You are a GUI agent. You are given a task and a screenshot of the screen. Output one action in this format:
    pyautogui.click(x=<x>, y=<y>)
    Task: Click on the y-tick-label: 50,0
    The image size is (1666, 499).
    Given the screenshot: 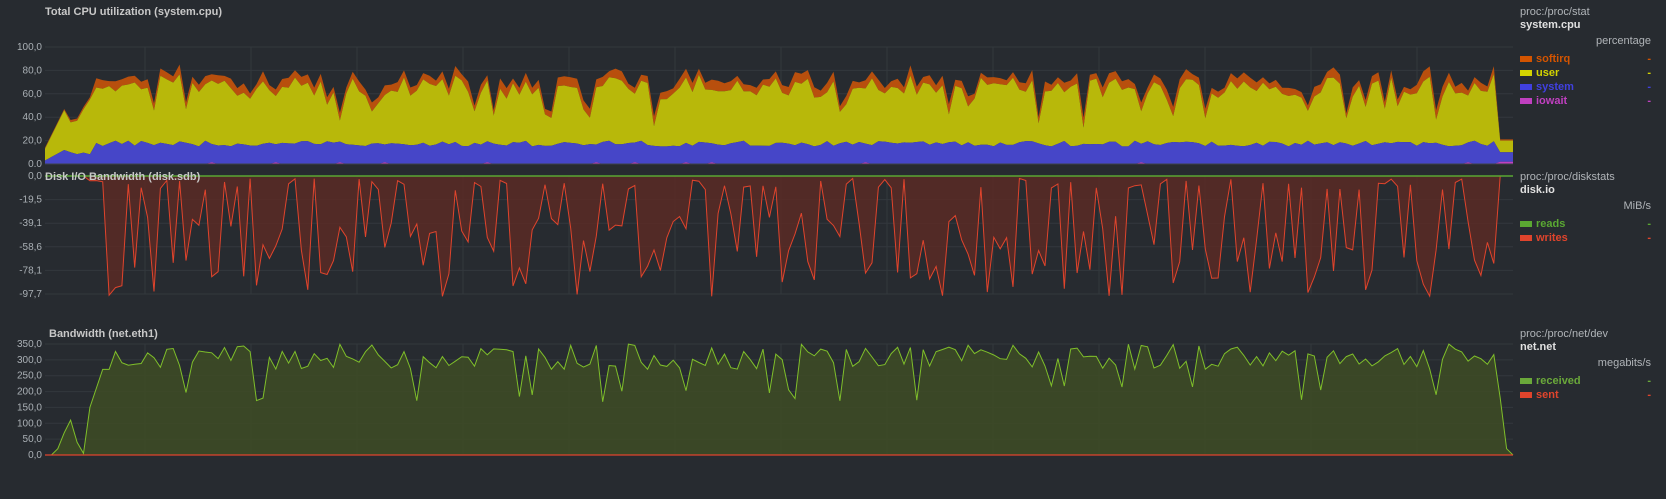 What is the action you would take?
    pyautogui.click(x=33, y=439)
    